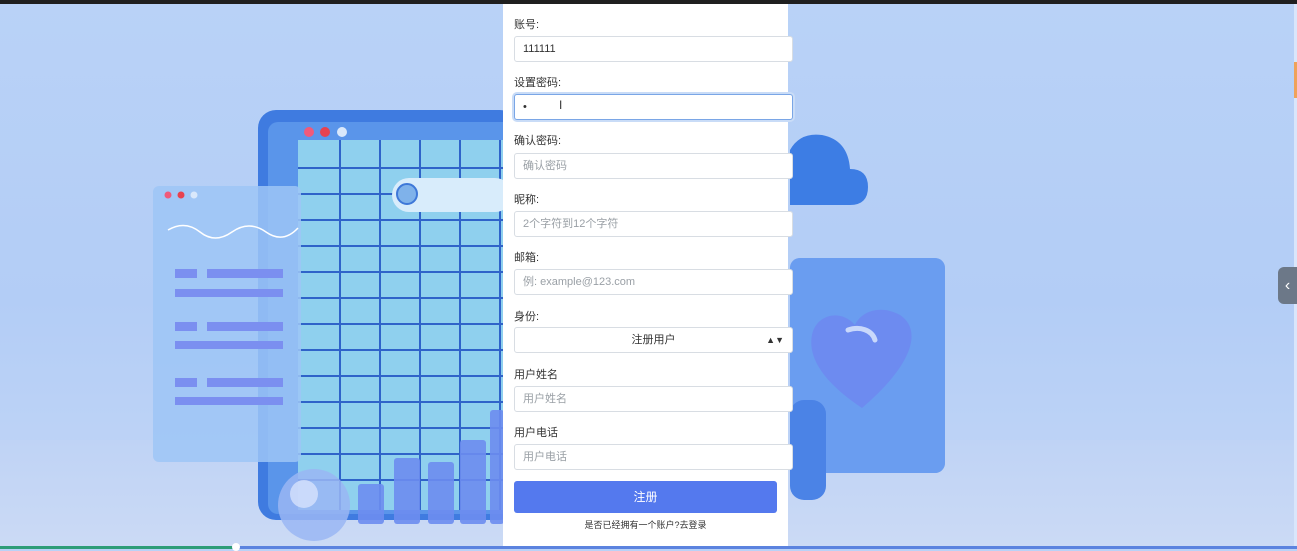 The image size is (1297, 551). Describe the element at coordinates (653, 107) in the screenshot. I see `password-input: •` at that location.